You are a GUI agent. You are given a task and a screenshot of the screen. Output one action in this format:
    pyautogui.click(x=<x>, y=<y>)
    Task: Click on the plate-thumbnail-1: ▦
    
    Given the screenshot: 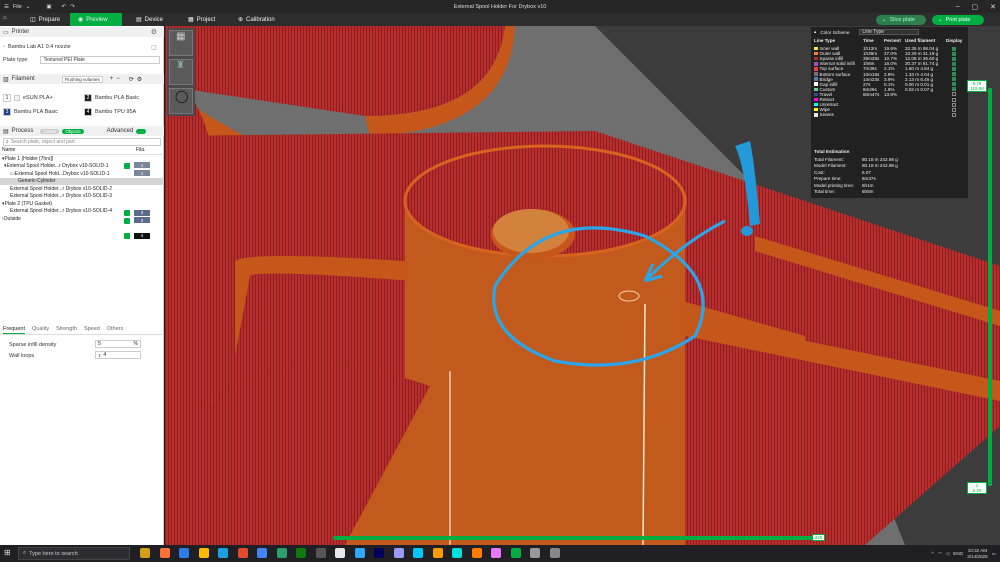 What is the action you would take?
    pyautogui.click(x=181, y=43)
    